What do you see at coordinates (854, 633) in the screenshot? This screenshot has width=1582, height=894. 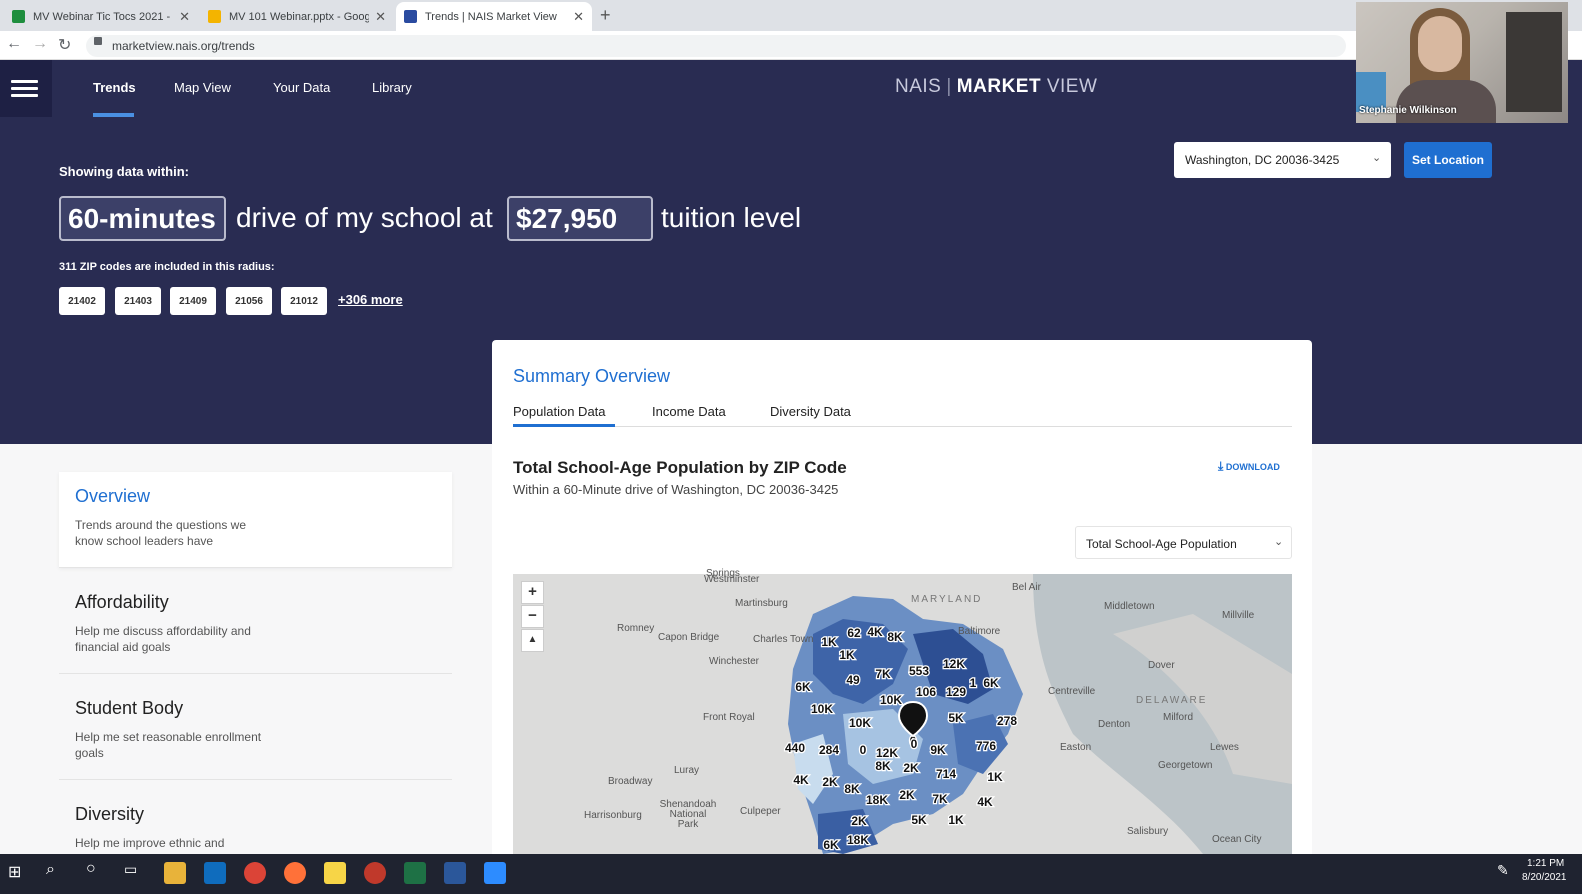 I see `zip-value-label: 62` at bounding box center [854, 633].